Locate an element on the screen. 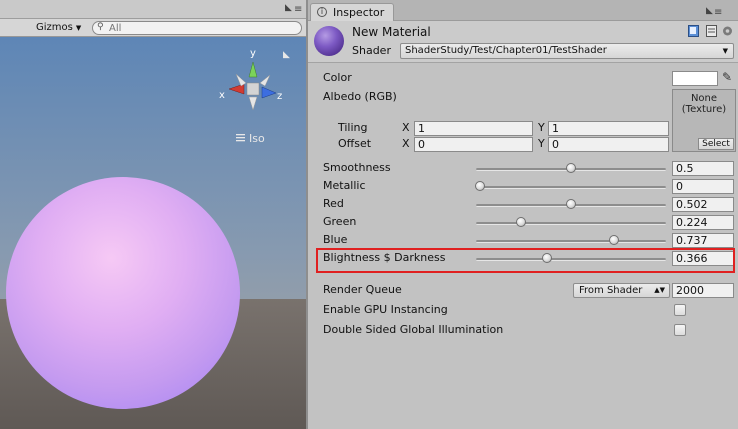 The image size is (738, 429). gizmos-dropdown: Gizmos ▼ is located at coordinates (58, 28).